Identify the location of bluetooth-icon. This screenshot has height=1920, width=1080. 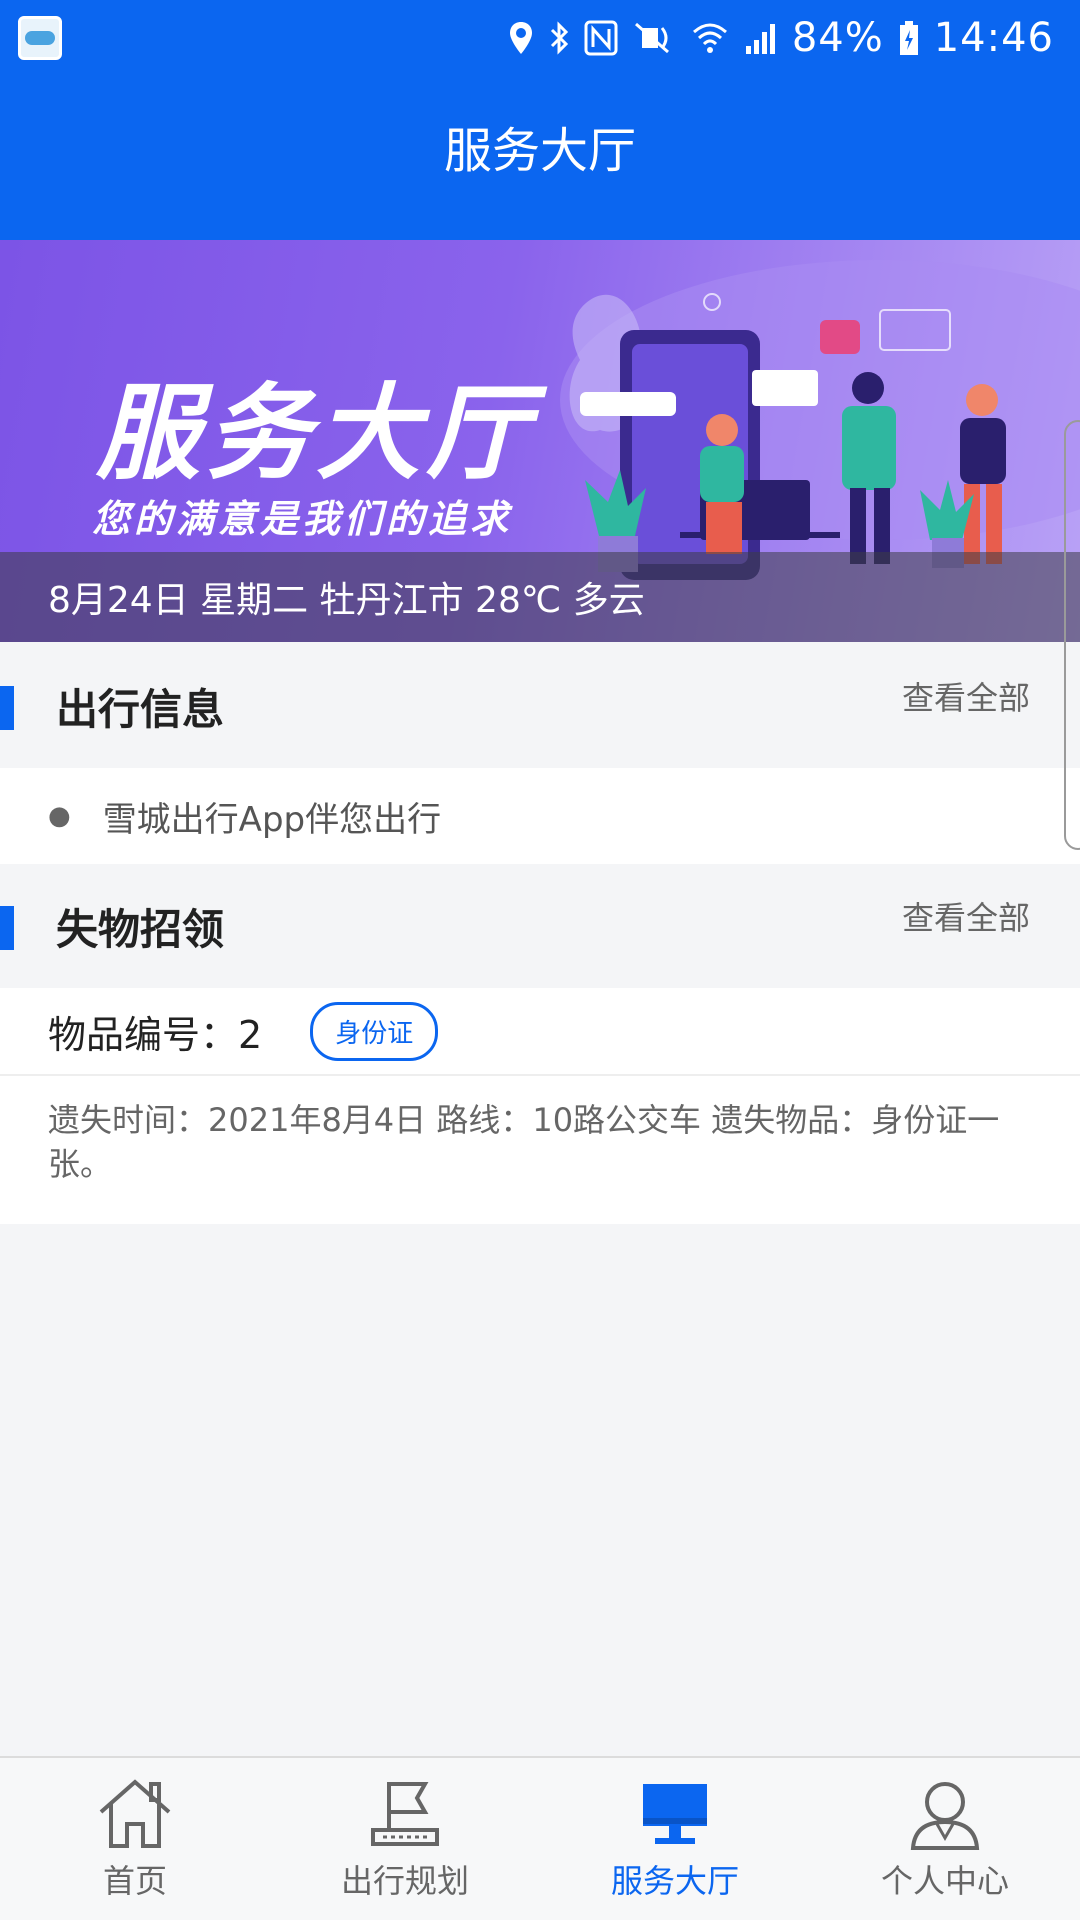
(559, 38).